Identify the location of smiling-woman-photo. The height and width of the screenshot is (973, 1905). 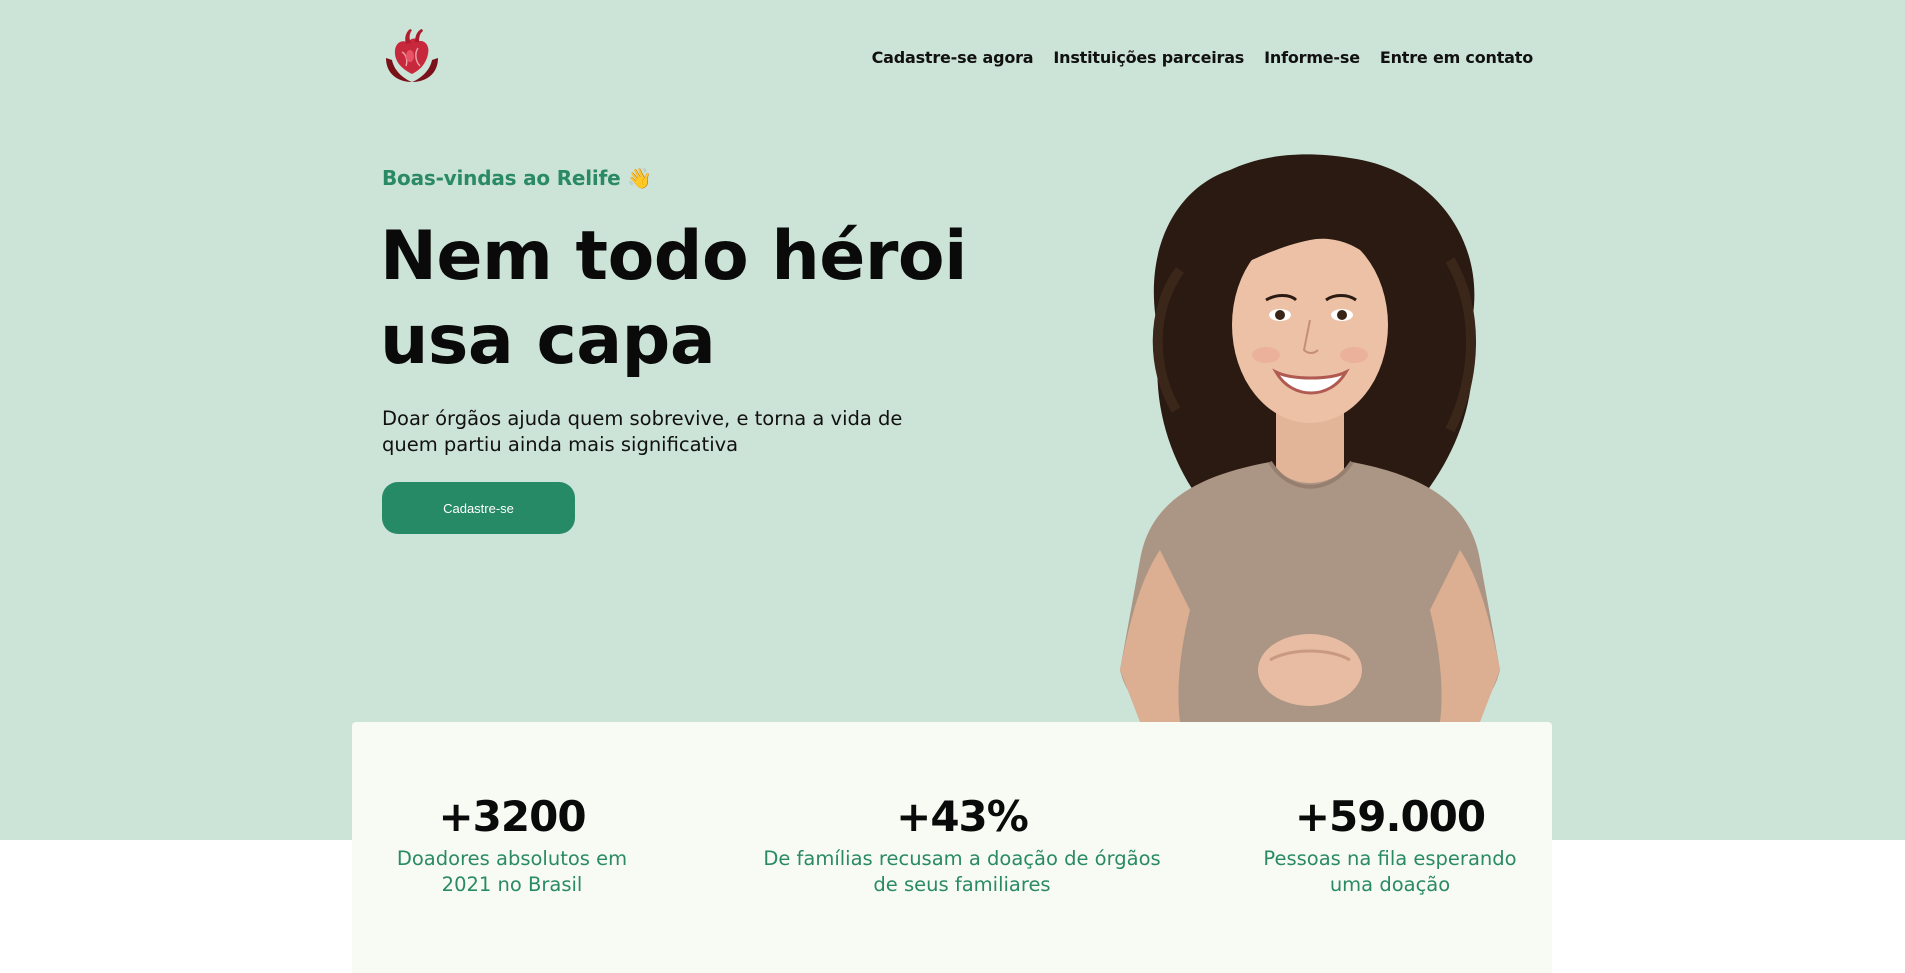
(1310, 438).